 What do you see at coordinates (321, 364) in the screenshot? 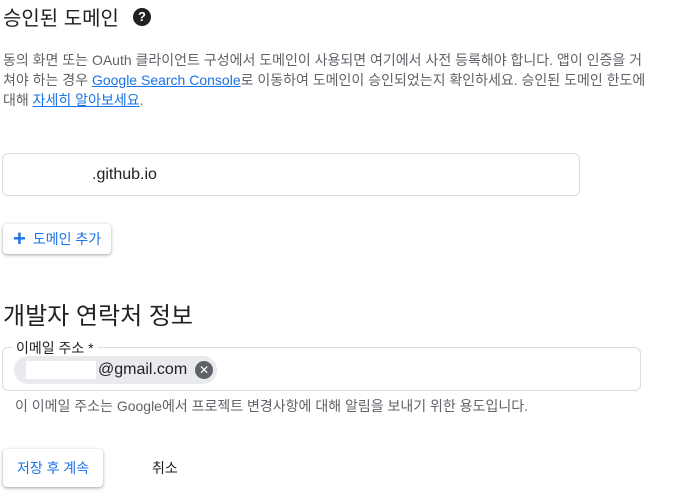
I see `email-field: 이메일 주소 * @gmail.com ✕` at bounding box center [321, 364].